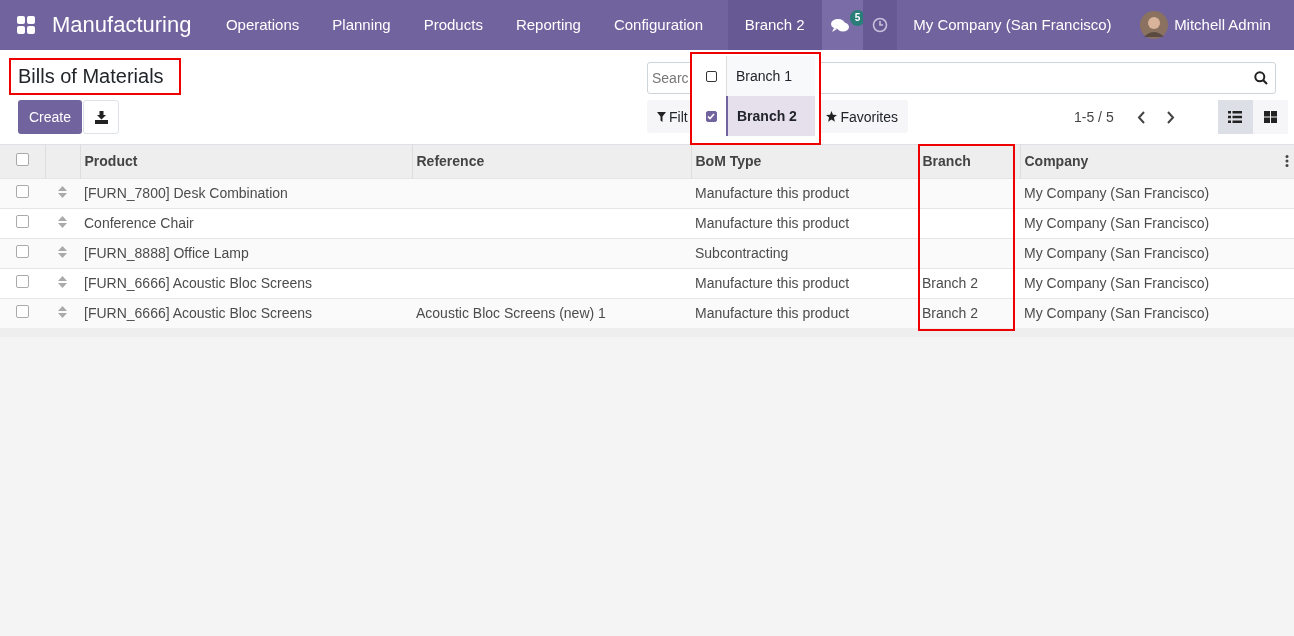 The height and width of the screenshot is (636, 1294). I want to click on chevron-right-icon, so click(1170, 117).